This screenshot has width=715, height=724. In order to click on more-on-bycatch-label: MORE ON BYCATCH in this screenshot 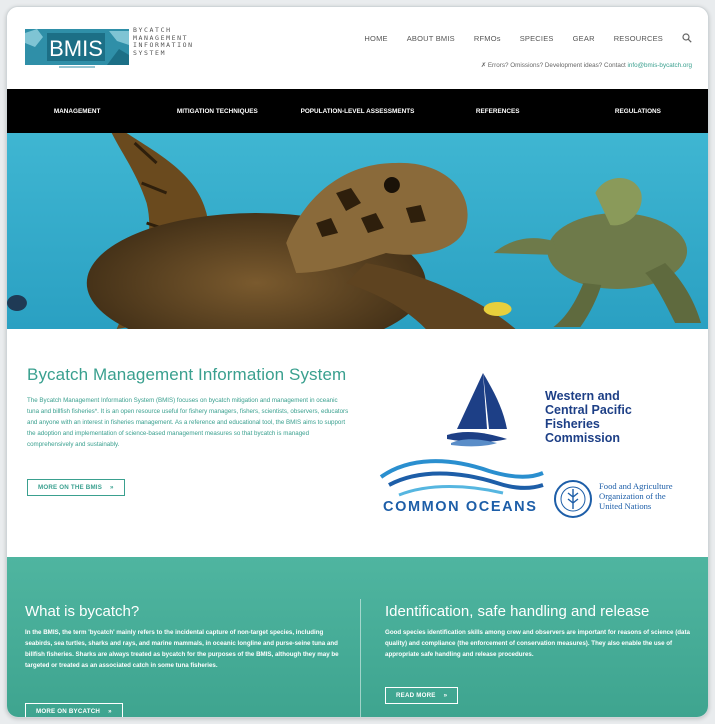, I will do `click(68, 711)`.